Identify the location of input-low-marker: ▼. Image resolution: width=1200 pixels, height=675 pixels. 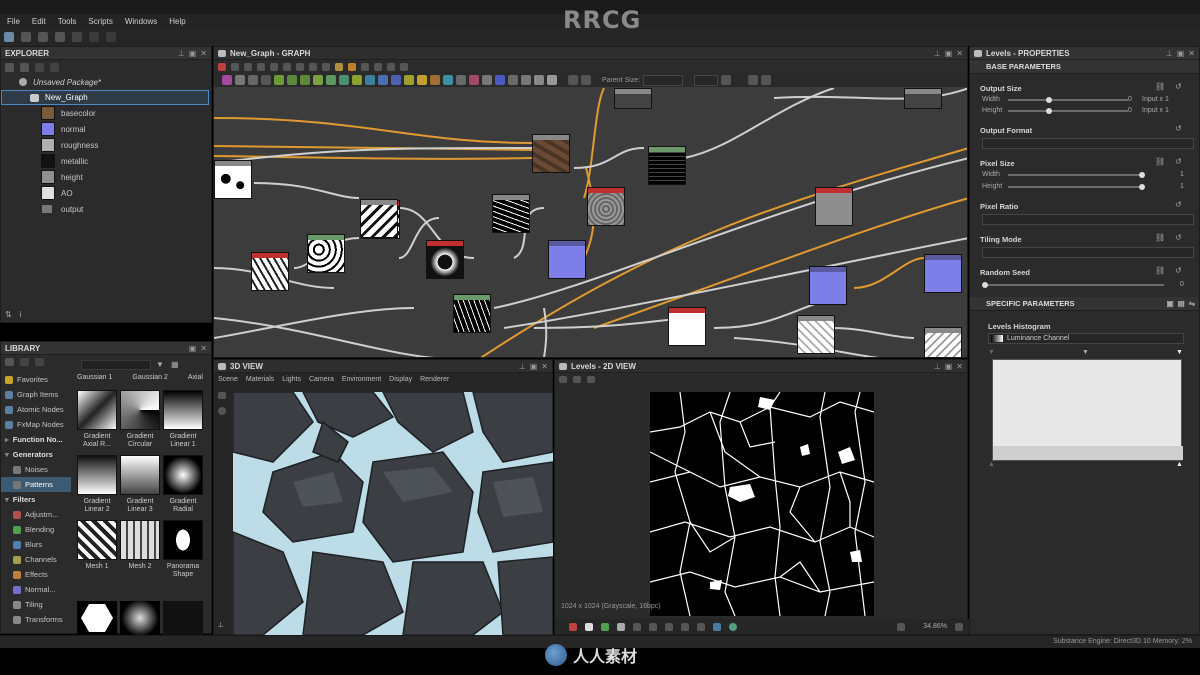
(991, 352).